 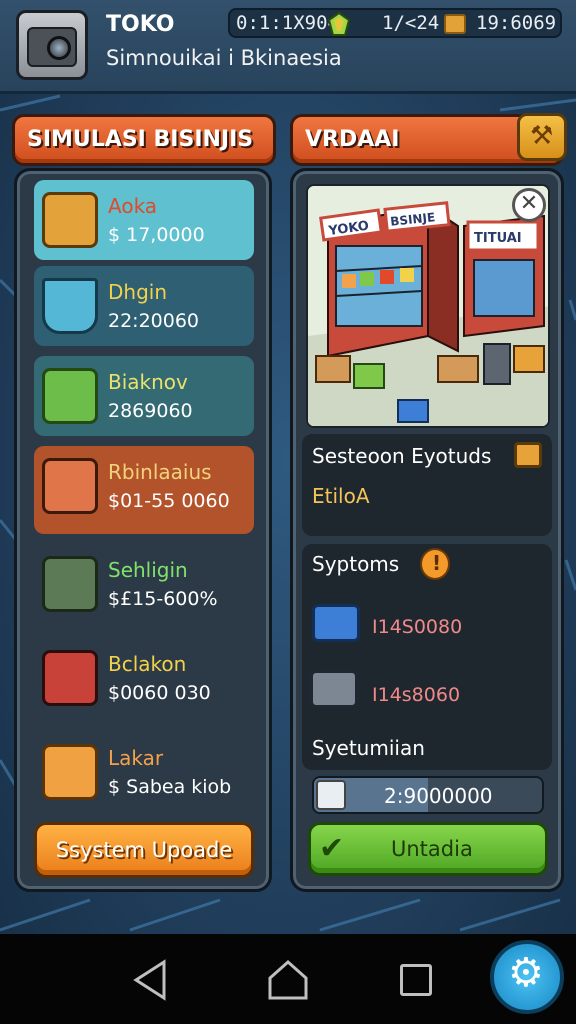 I want to click on business-item-lakar: Lakar $ Sabea kiob, so click(x=144, y=772).